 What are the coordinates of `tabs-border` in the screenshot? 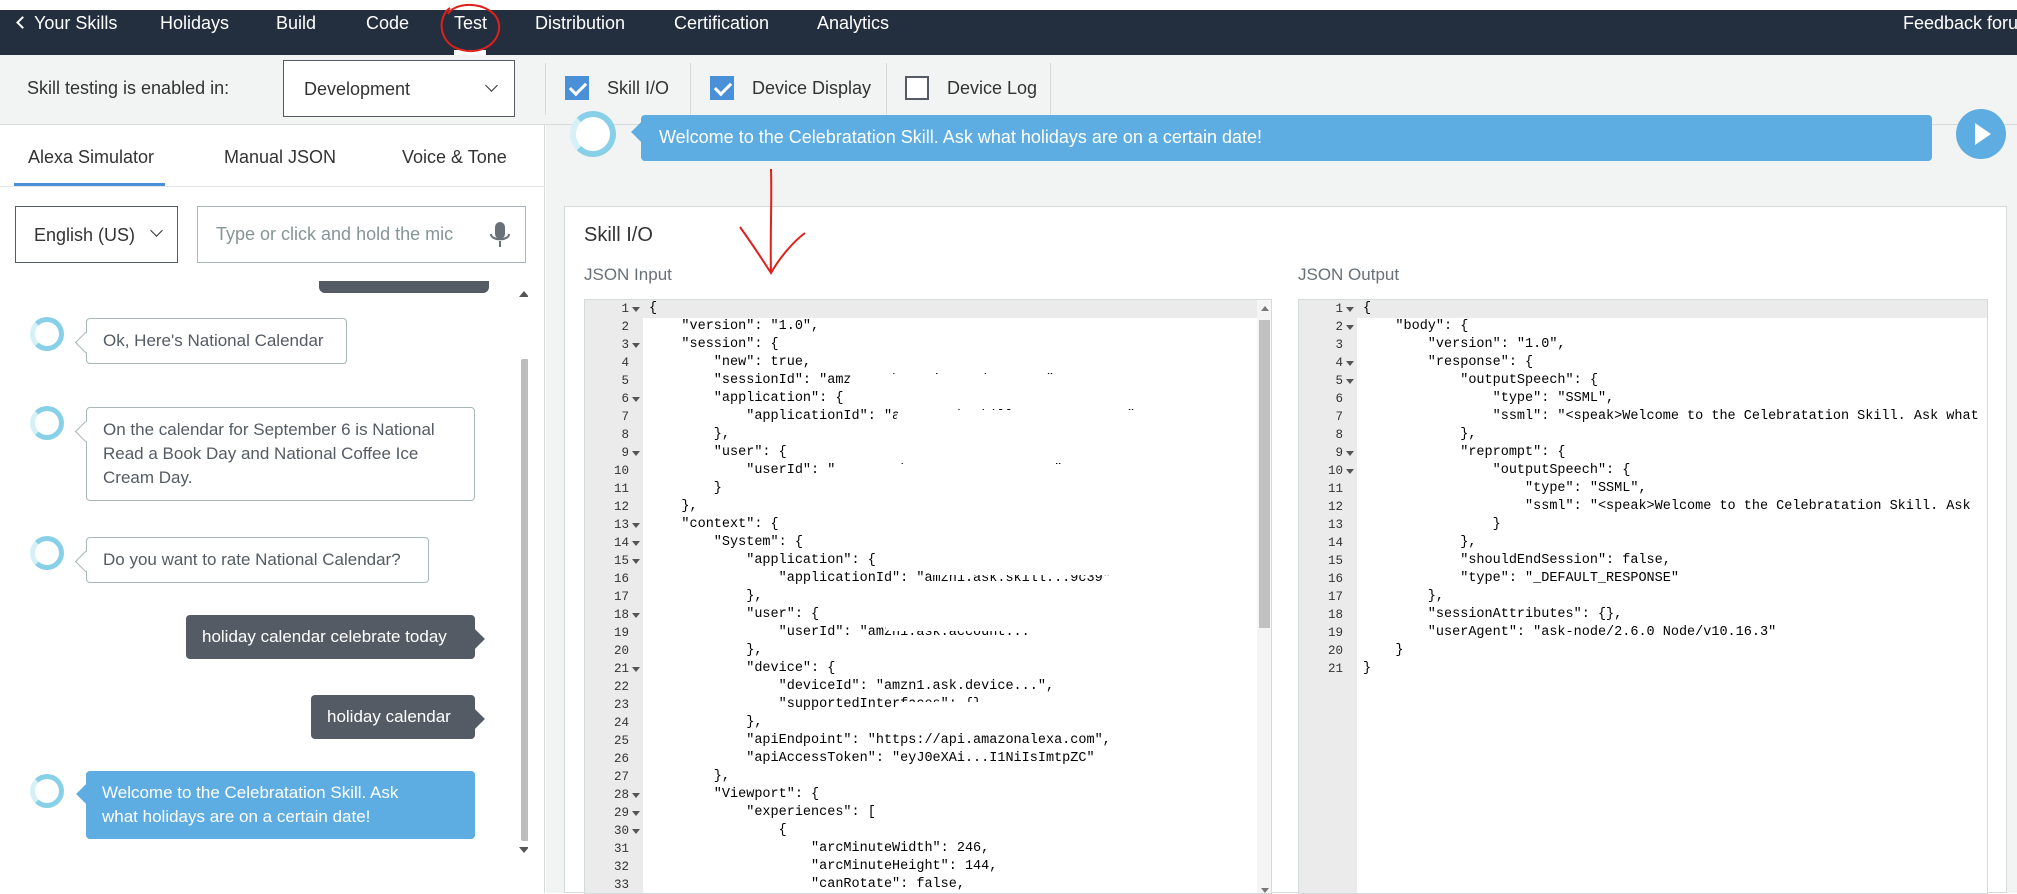 It's located at (272, 186).